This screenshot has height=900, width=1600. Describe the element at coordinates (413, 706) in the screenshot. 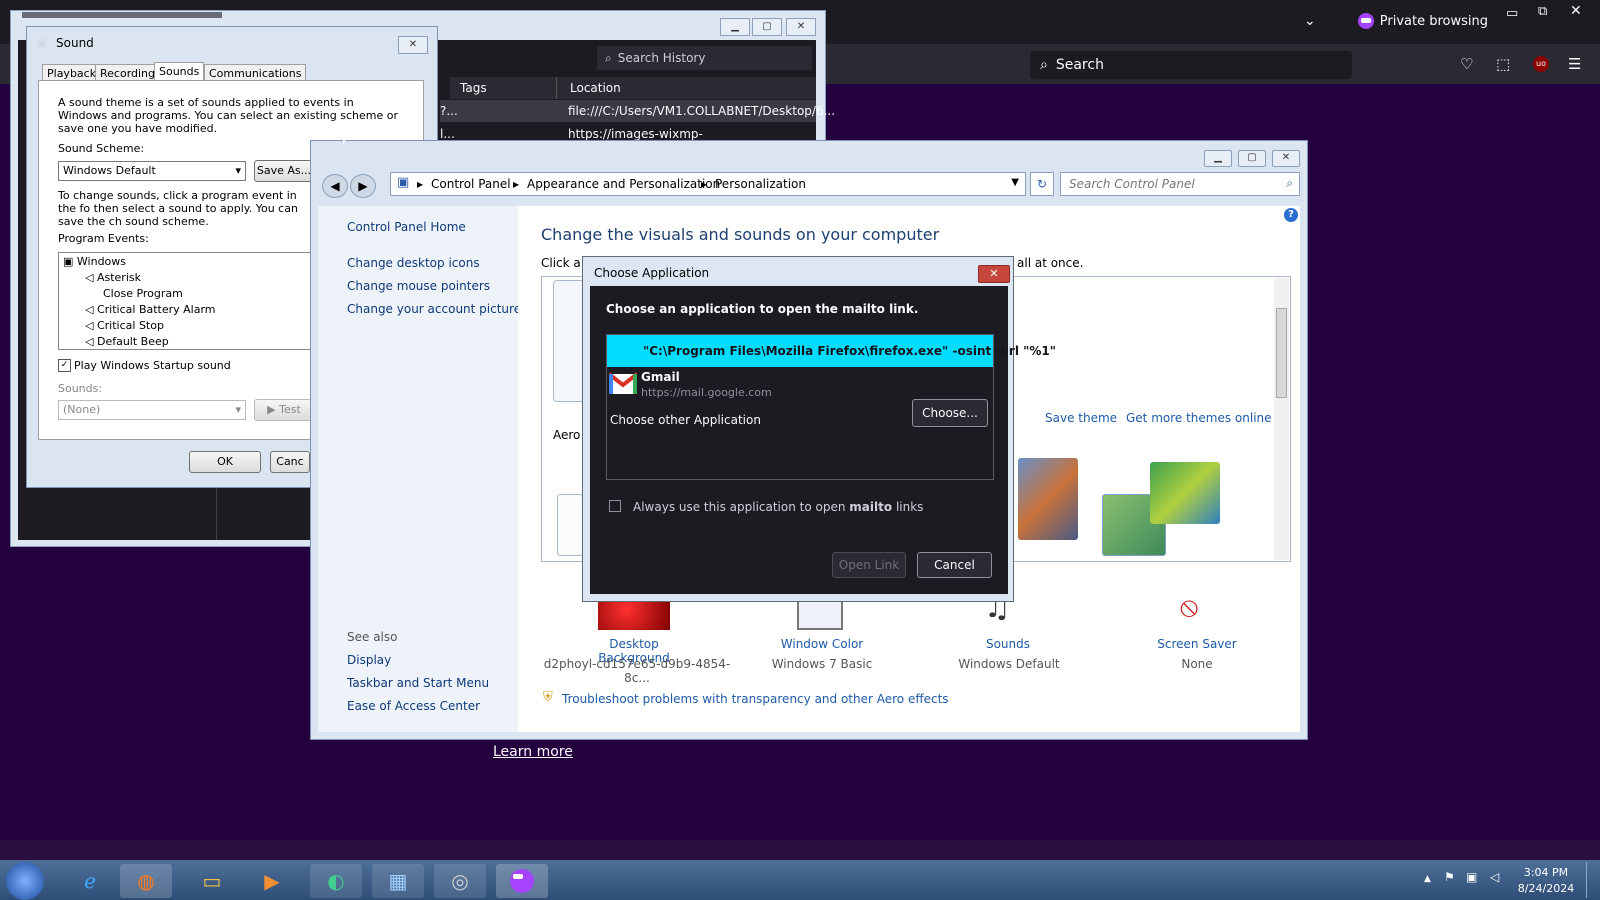

I see `see-also-ease-of-access: Ease of Access Center` at that location.